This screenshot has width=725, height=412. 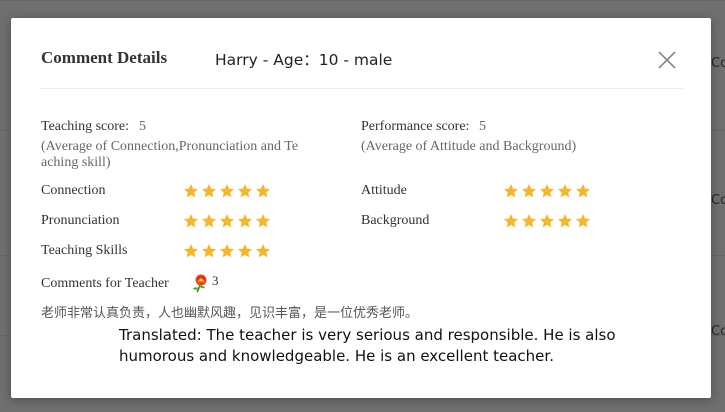 I want to click on star-rating-teaching-skills, so click(x=227, y=251).